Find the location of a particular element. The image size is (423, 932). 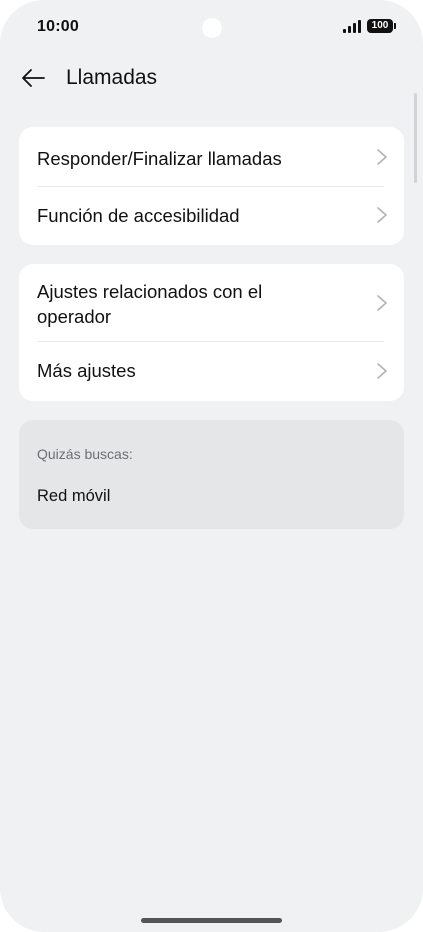

funcion-accesibilidad-item: Función de accesibilidad is located at coordinates (211, 215).